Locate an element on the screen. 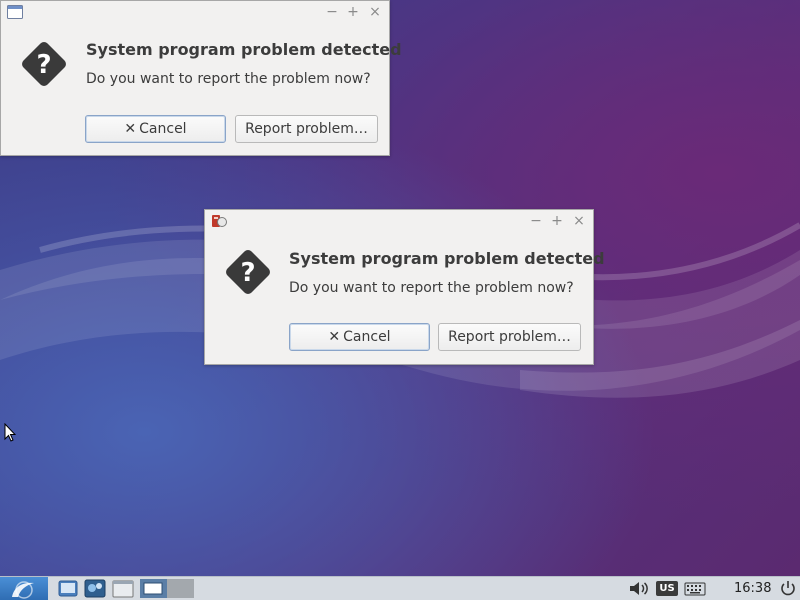 The height and width of the screenshot is (600, 800). file-manager-icon is located at coordinates (123, 588).